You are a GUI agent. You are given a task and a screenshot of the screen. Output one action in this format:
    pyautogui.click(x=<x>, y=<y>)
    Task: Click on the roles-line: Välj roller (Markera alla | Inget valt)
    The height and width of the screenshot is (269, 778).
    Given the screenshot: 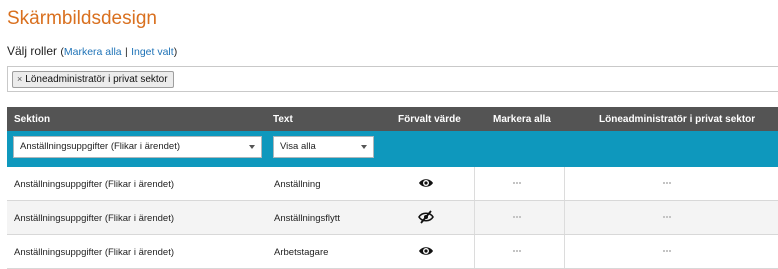 What is the action you would take?
    pyautogui.click(x=92, y=51)
    